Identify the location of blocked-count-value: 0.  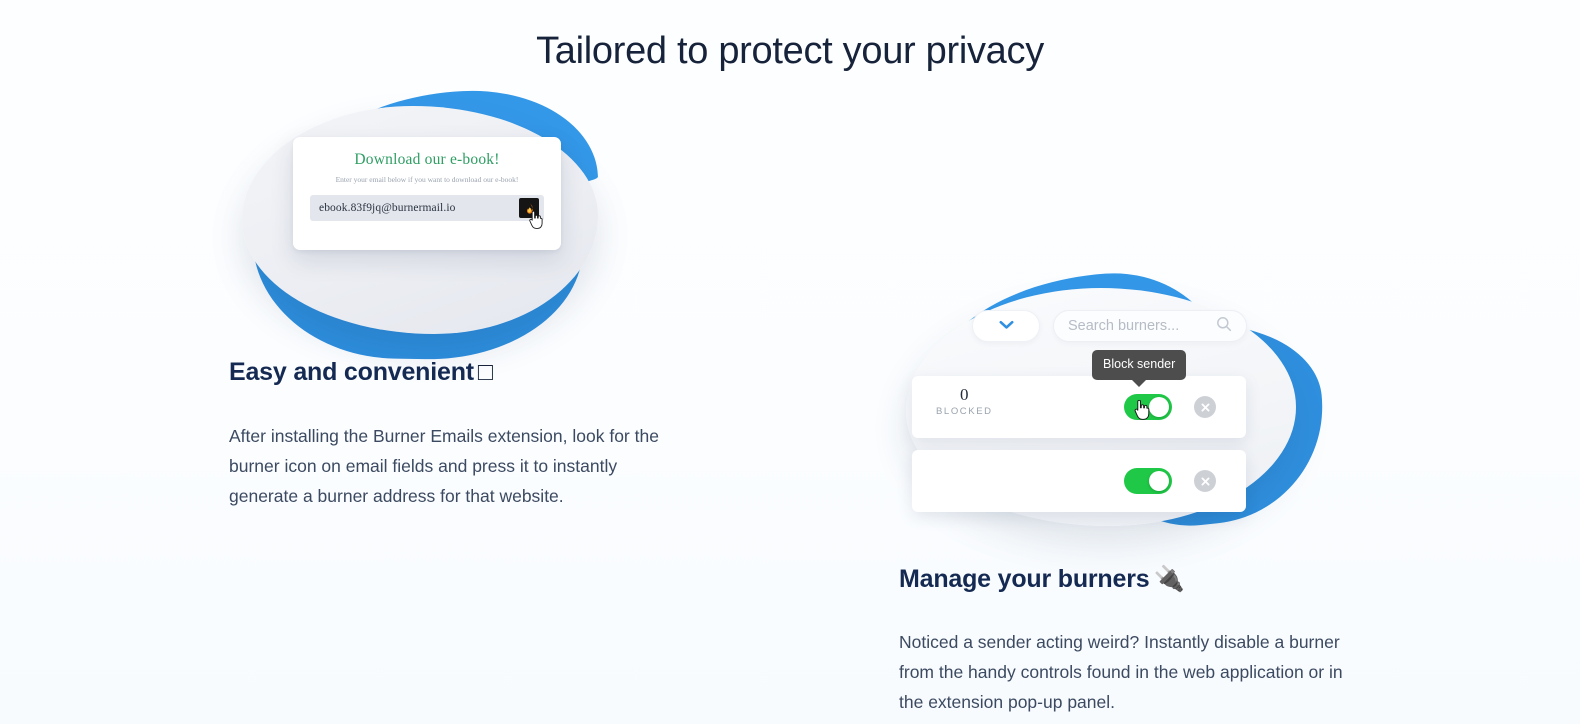
(964, 394).